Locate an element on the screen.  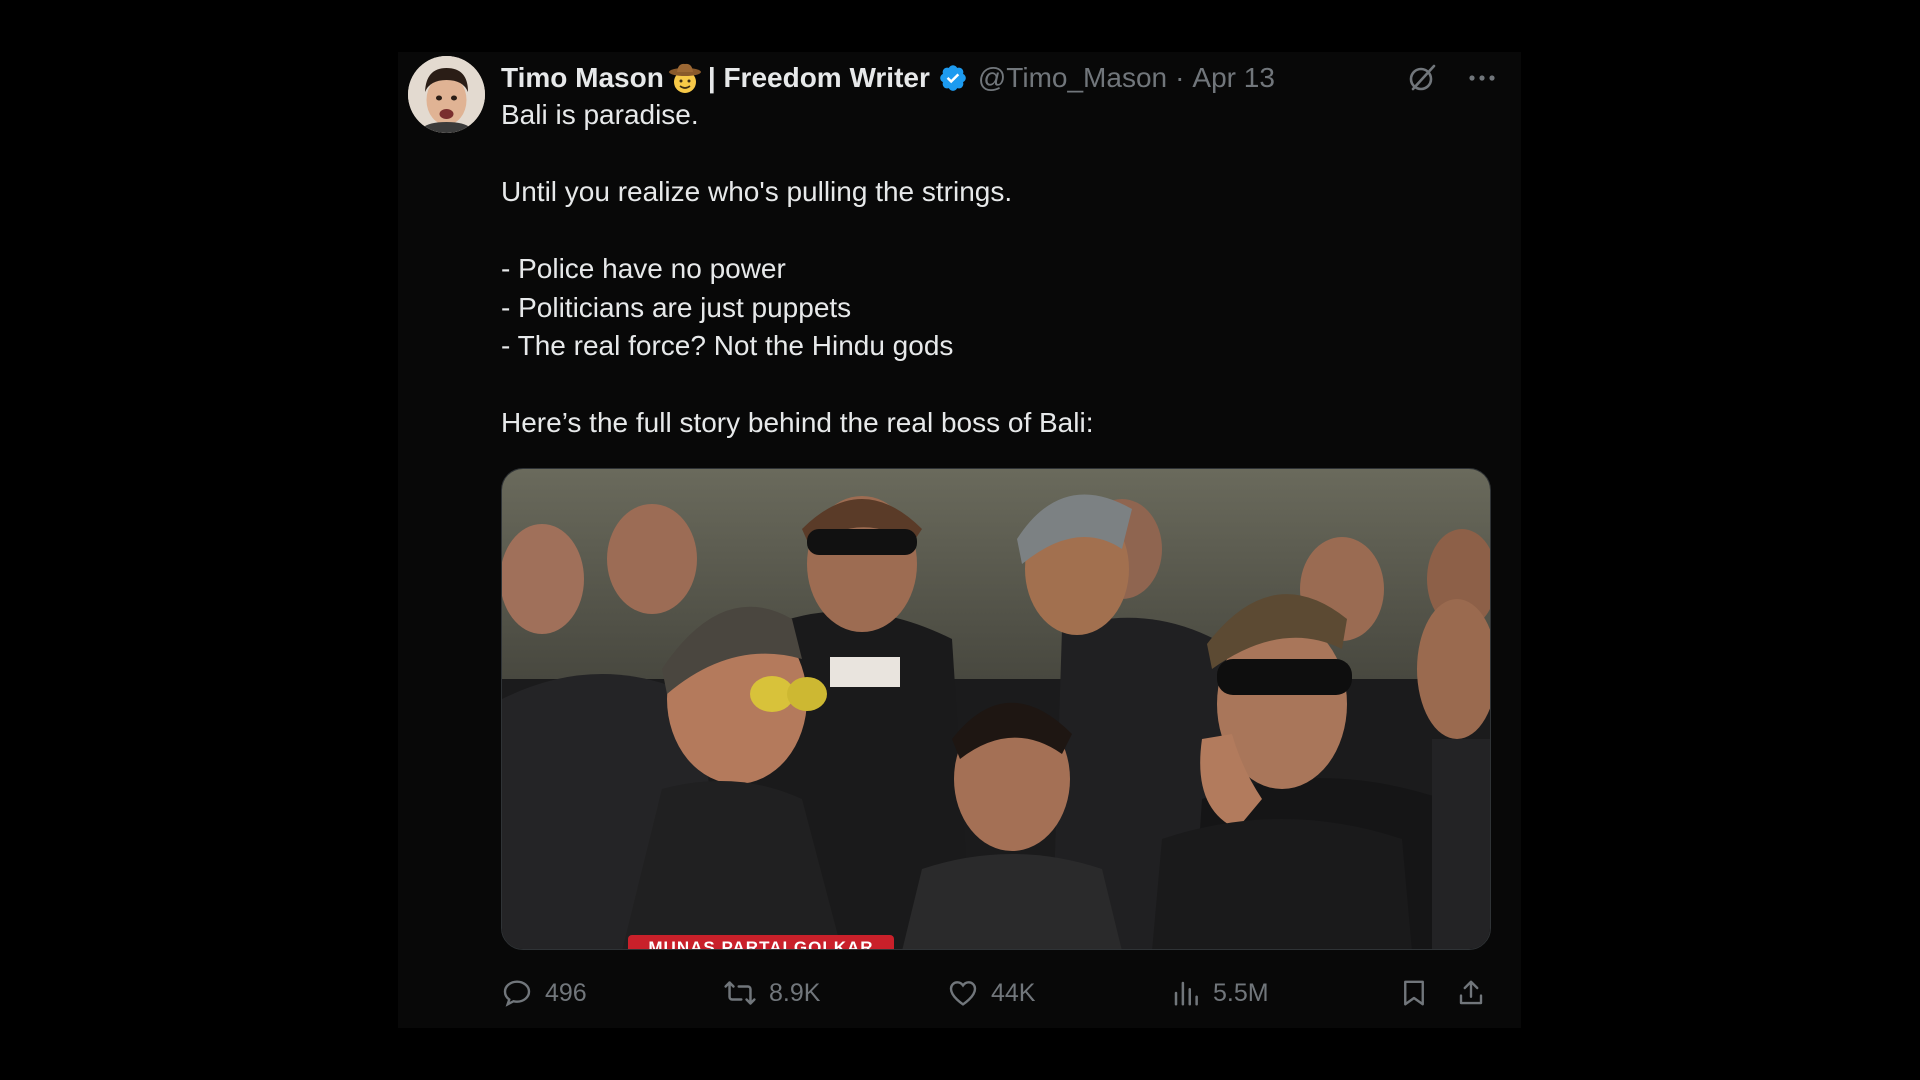
cowboy-face-emoji-icon is located at coordinates (685, 78).